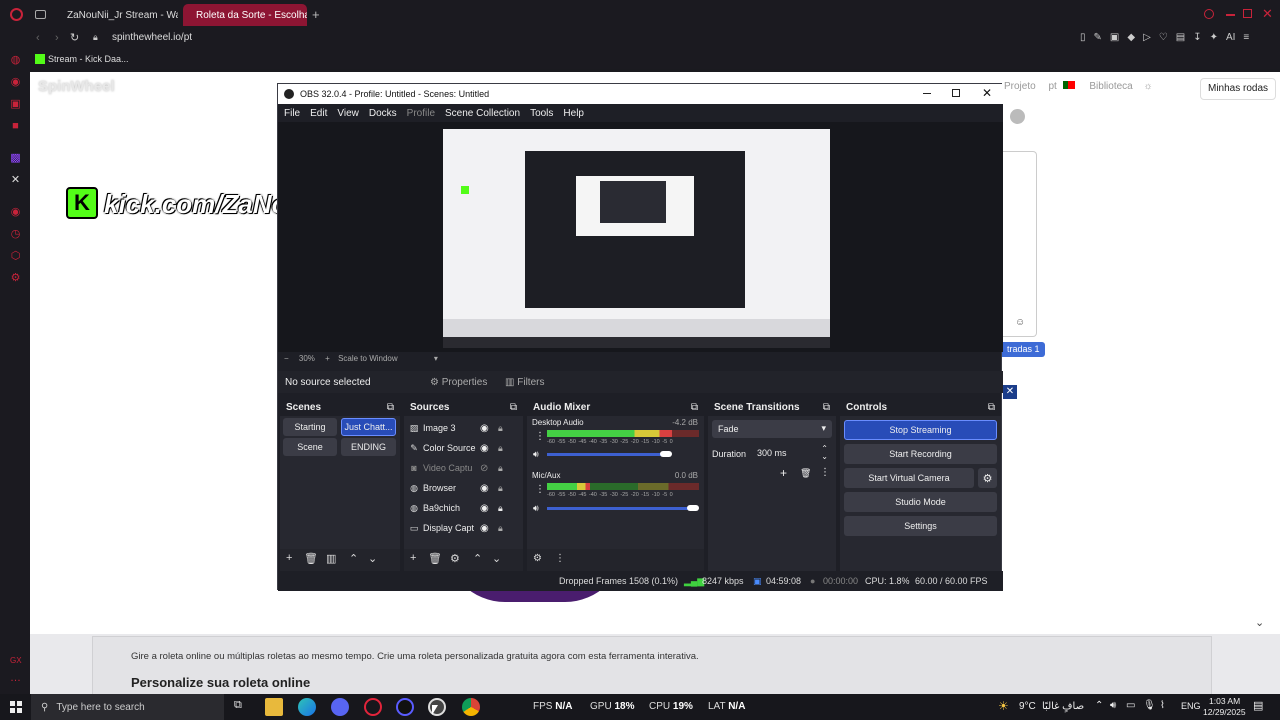  What do you see at coordinates (318, 113) in the screenshot?
I see `menu-edit: Edit` at bounding box center [318, 113].